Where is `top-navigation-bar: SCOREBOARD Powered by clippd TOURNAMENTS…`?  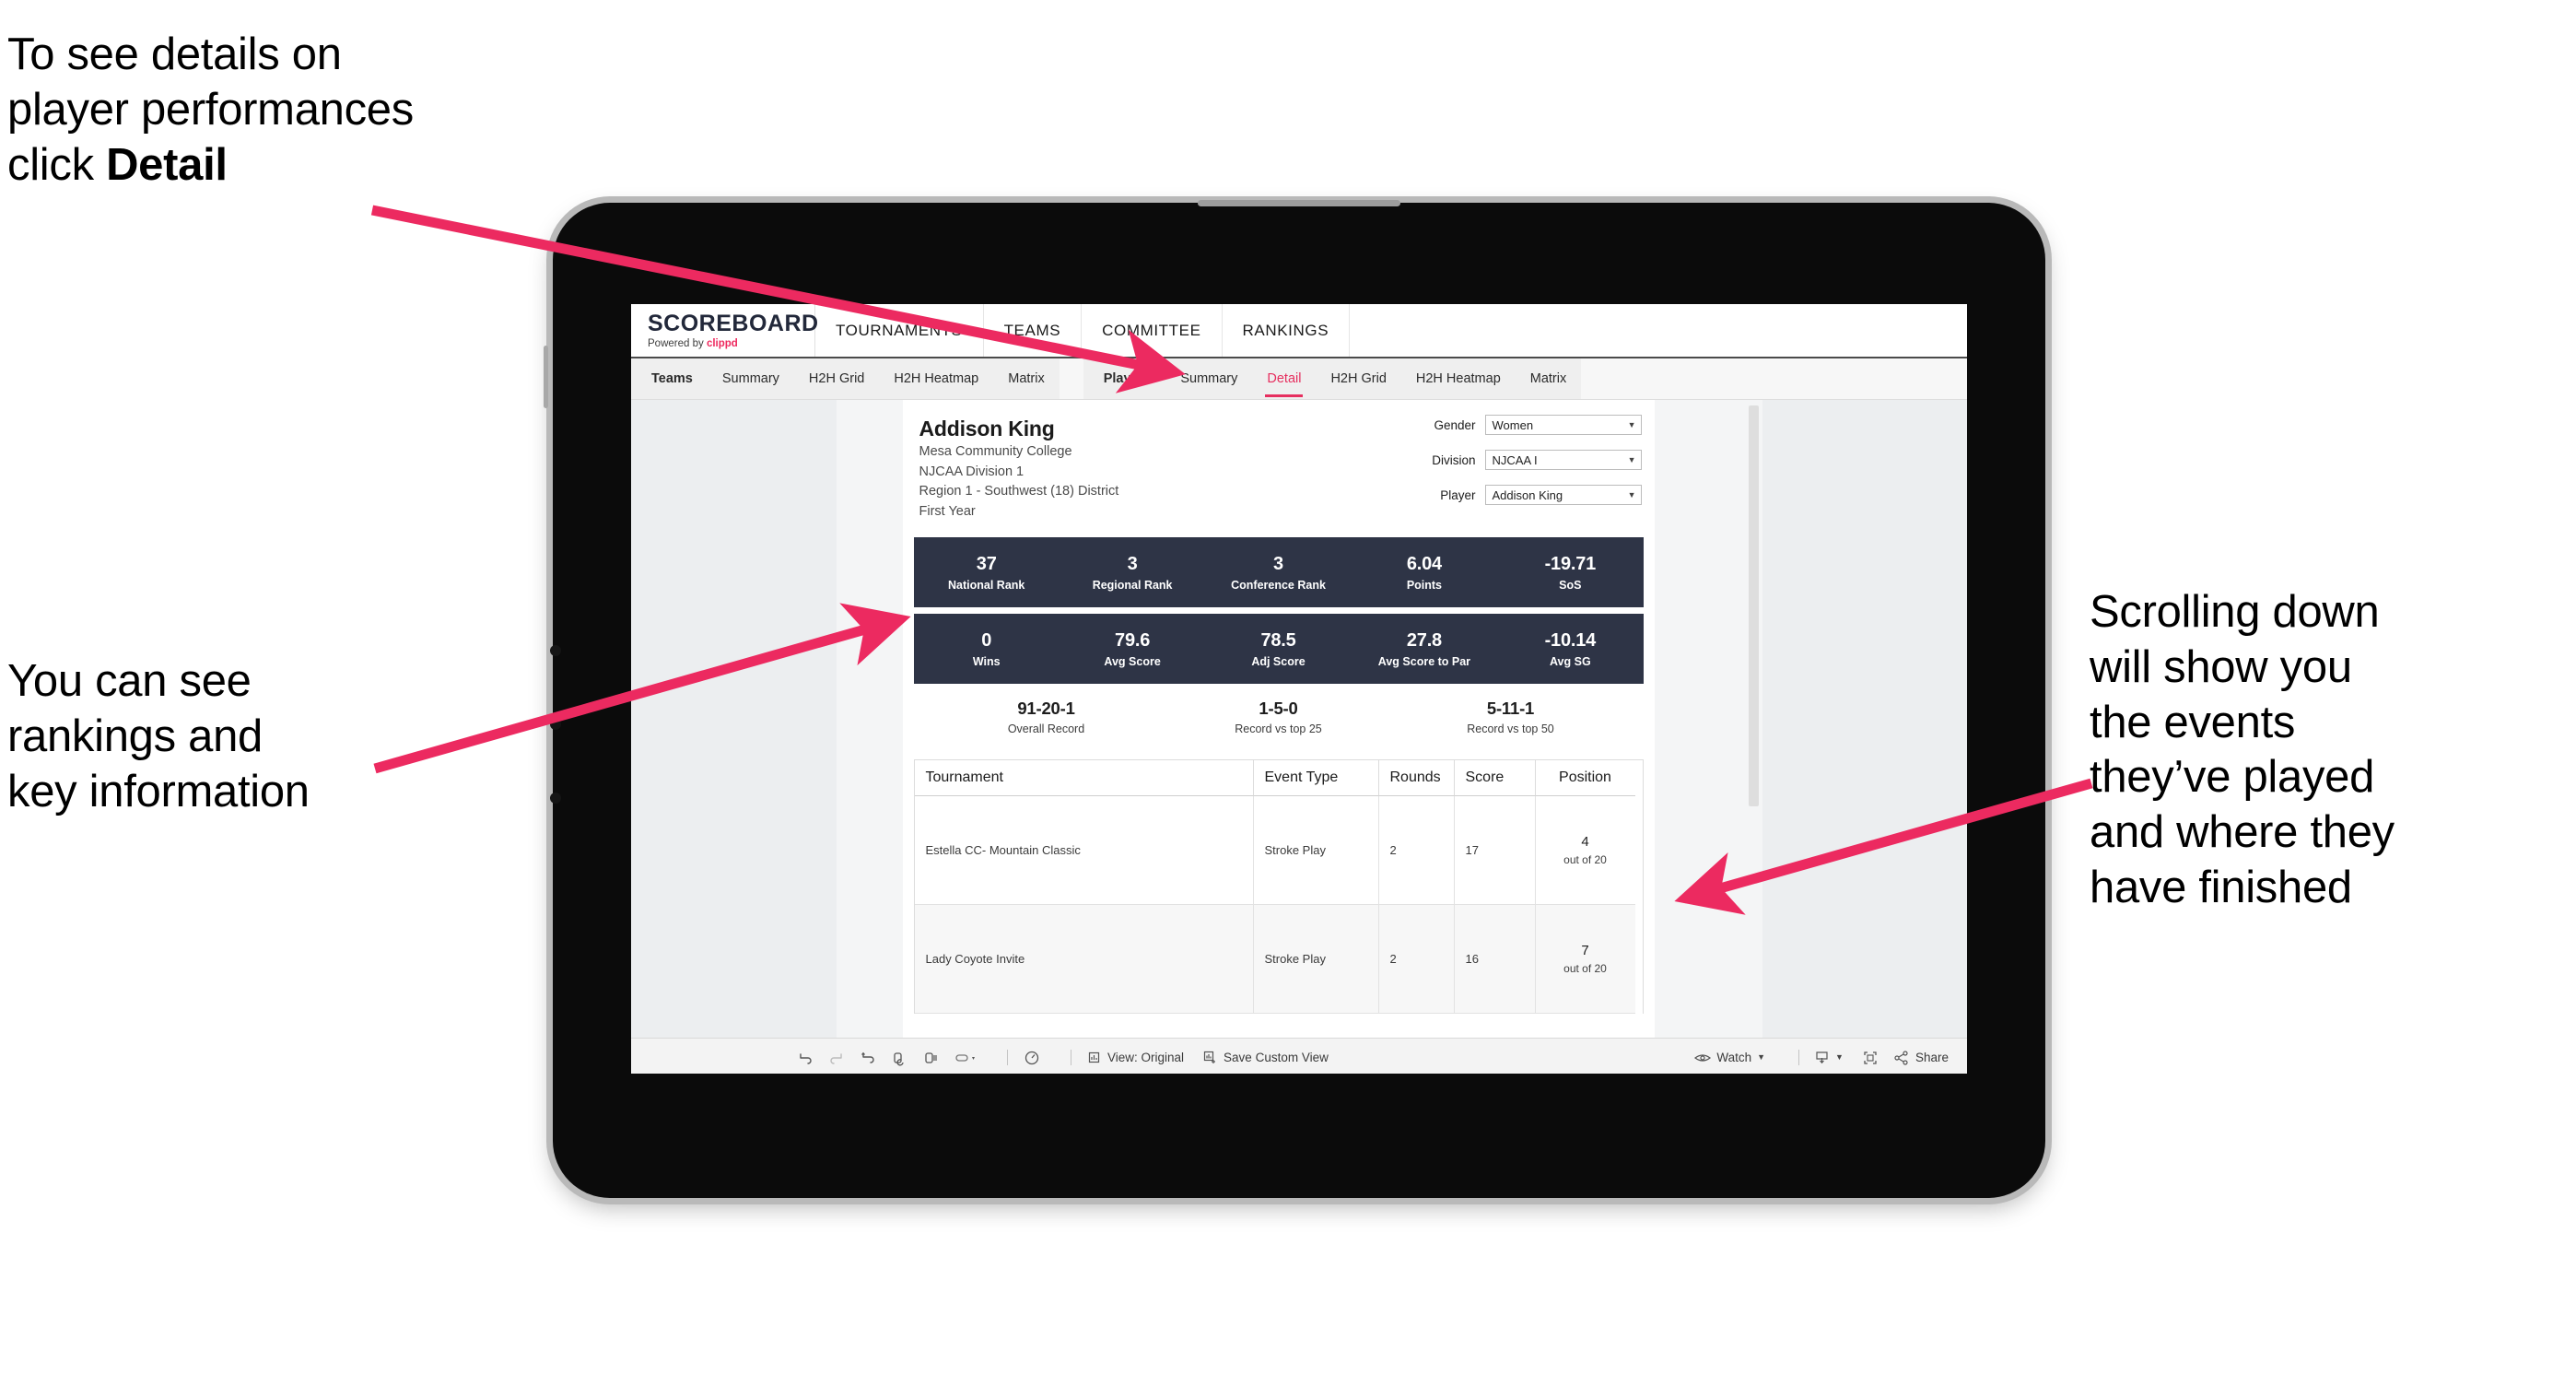 top-navigation-bar: SCOREBOARD Powered by clippd TOURNAMENTS… is located at coordinates (1299, 331).